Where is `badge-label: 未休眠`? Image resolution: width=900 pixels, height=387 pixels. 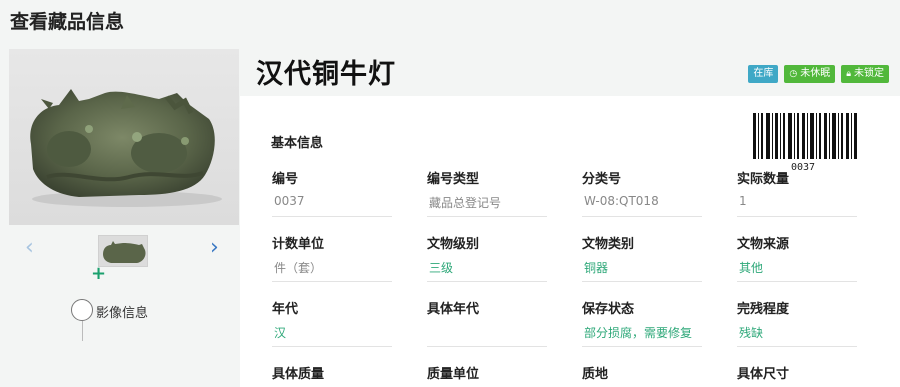
badge-label: 未休眠 is located at coordinates (815, 73).